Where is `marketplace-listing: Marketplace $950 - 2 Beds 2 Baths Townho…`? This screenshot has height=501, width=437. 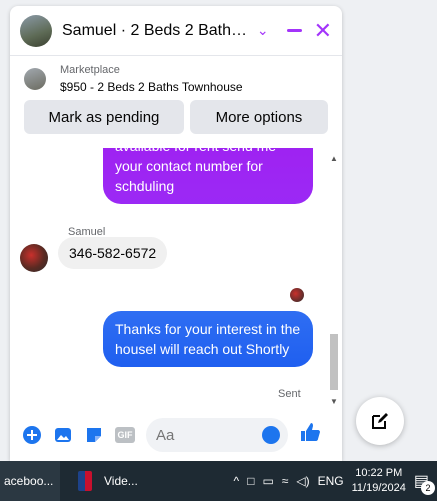 marketplace-listing: Marketplace $950 - 2 Beds 2 Baths Townho… is located at coordinates (176, 75).